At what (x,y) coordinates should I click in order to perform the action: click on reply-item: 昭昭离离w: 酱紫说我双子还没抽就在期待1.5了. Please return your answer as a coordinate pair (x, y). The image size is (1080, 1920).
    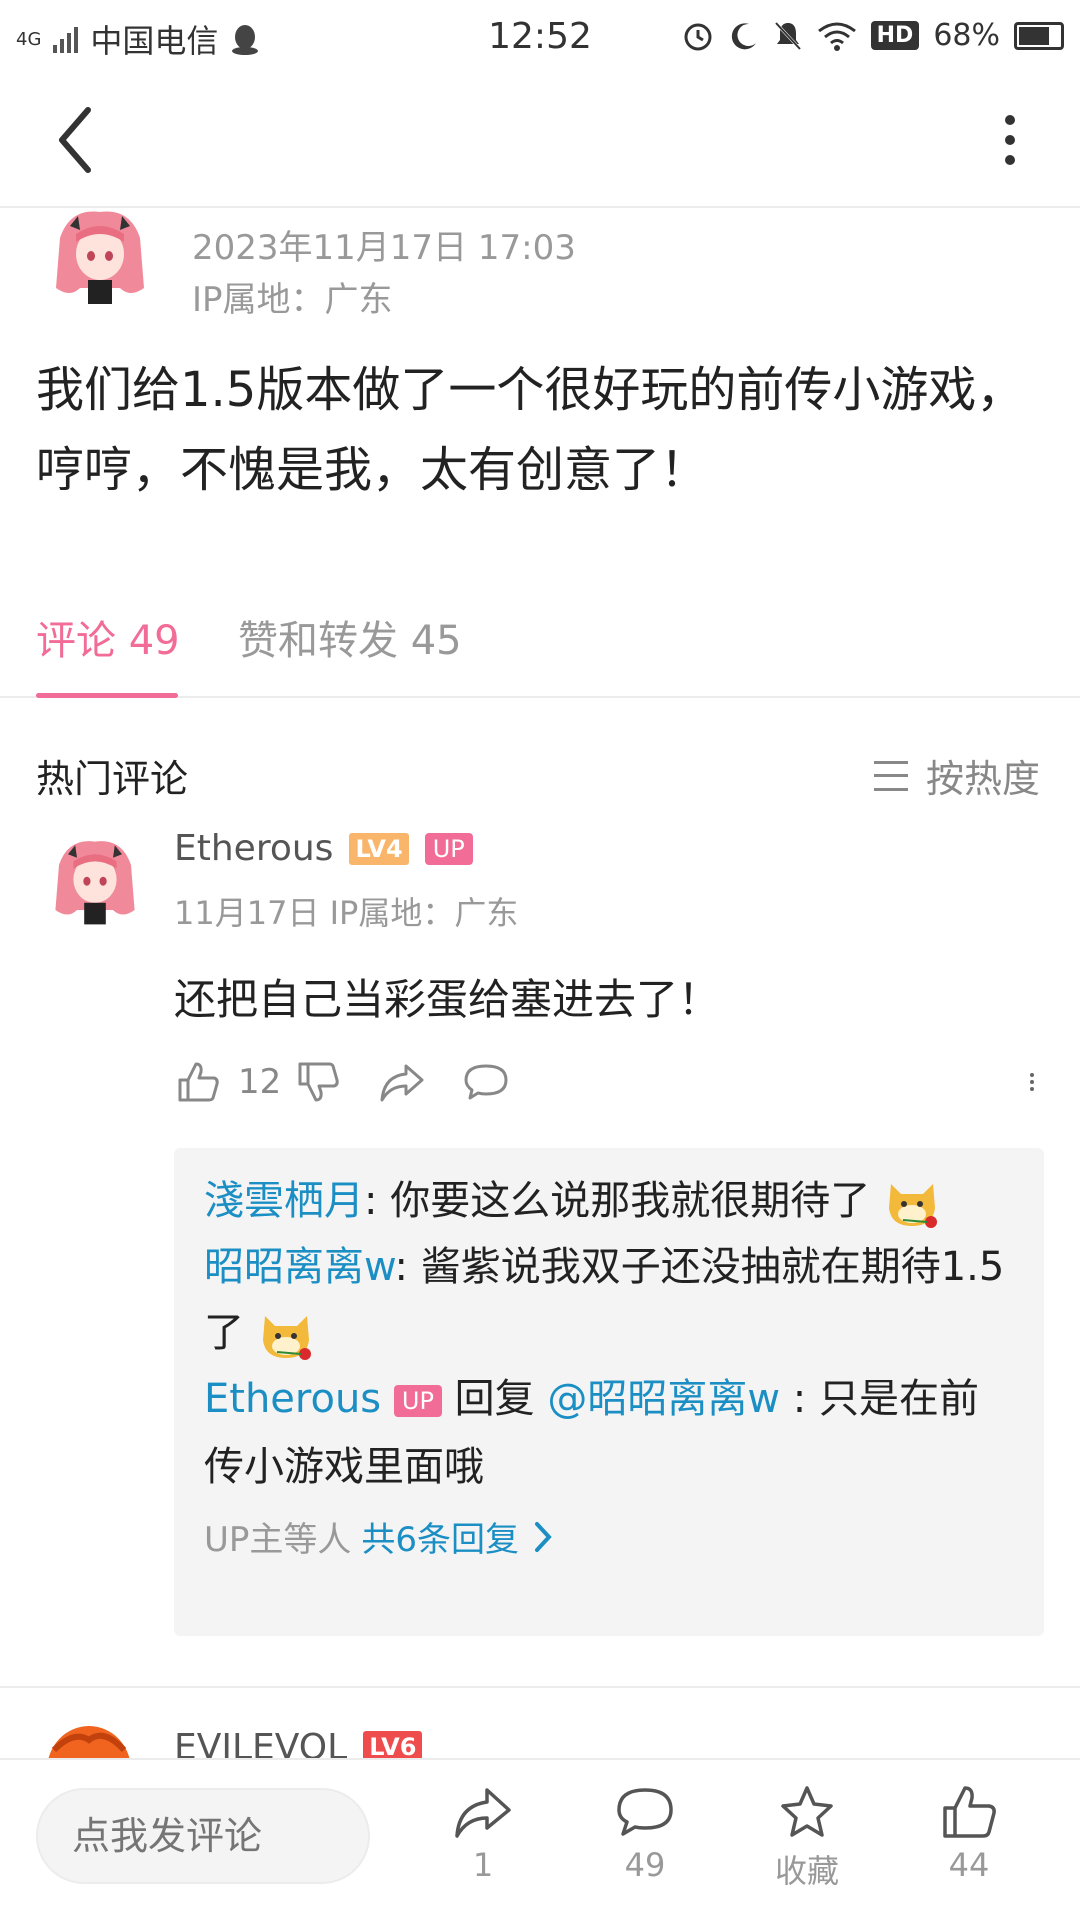
    Looking at the image, I should click on (609, 1300).